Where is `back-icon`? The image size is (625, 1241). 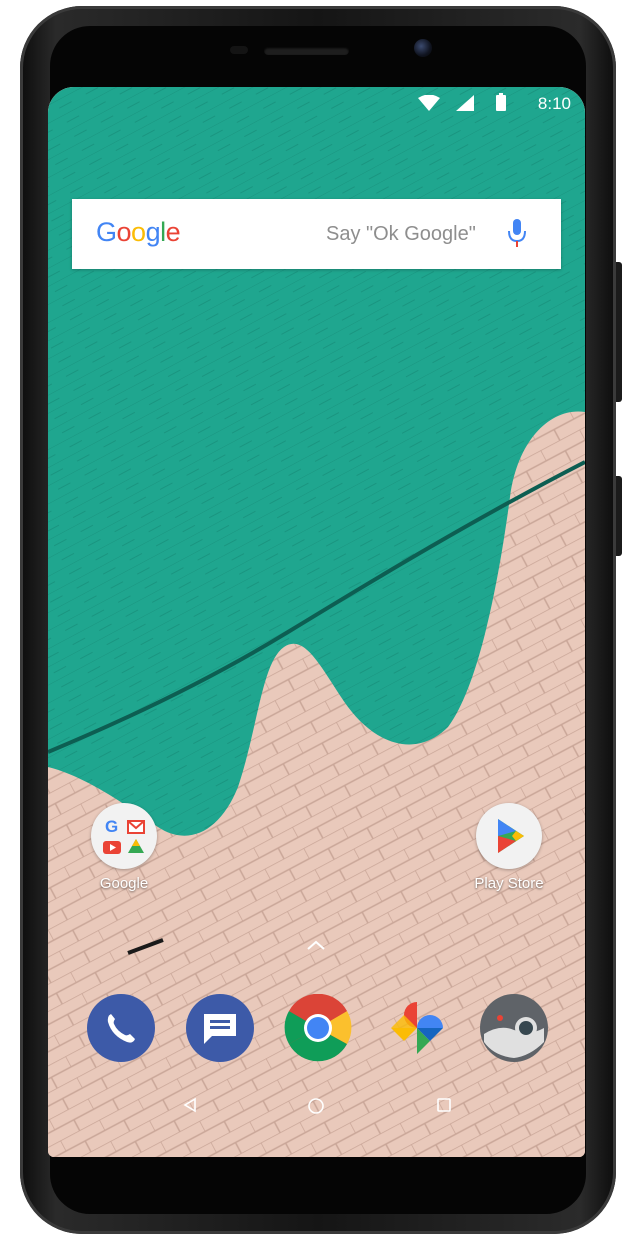 back-icon is located at coordinates (190, 1105).